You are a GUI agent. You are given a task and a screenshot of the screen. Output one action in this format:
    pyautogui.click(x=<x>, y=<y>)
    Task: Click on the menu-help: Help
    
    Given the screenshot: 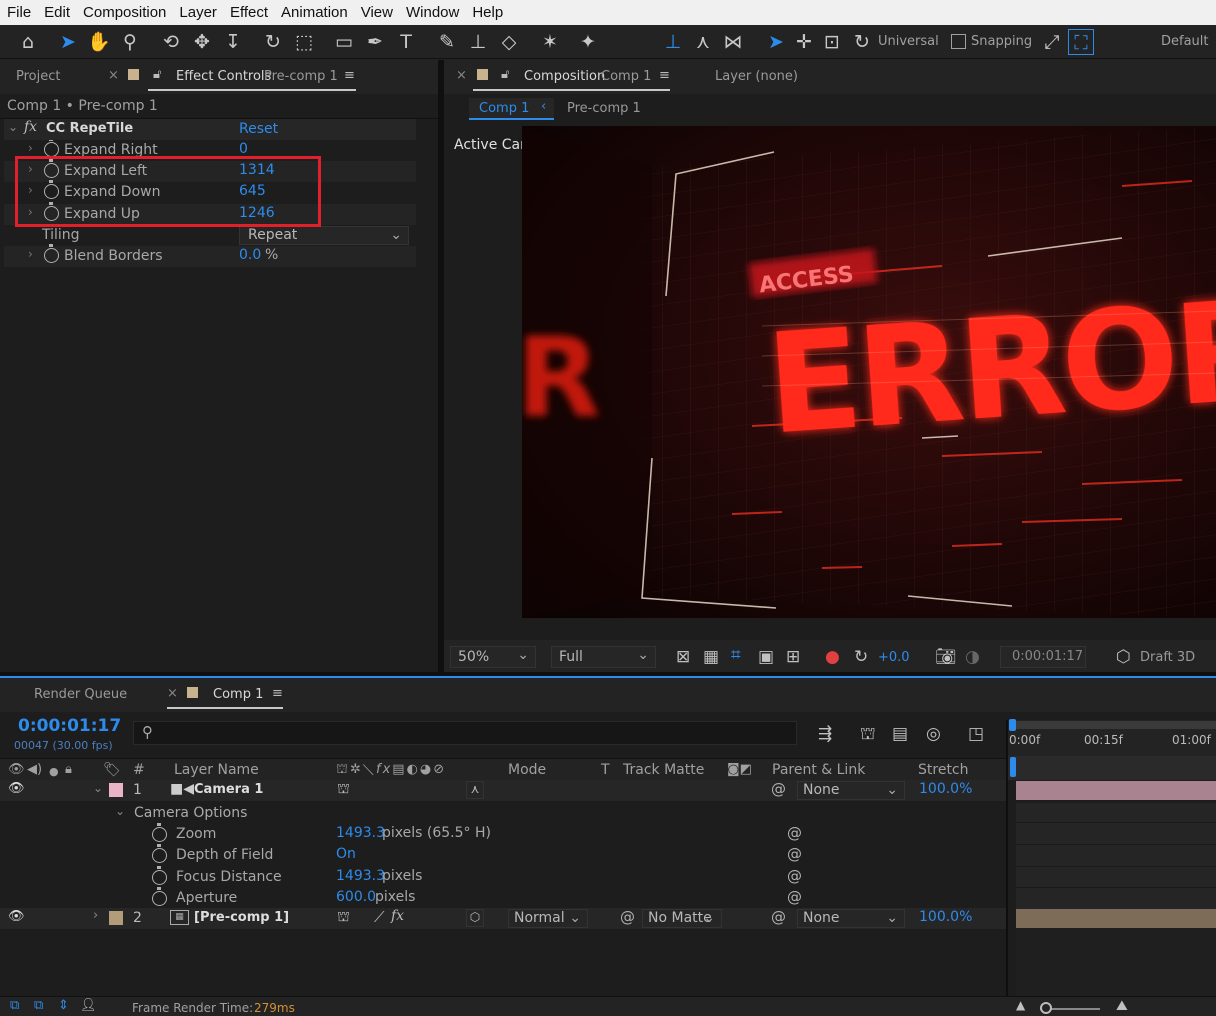 What is the action you would take?
    pyautogui.click(x=487, y=12)
    